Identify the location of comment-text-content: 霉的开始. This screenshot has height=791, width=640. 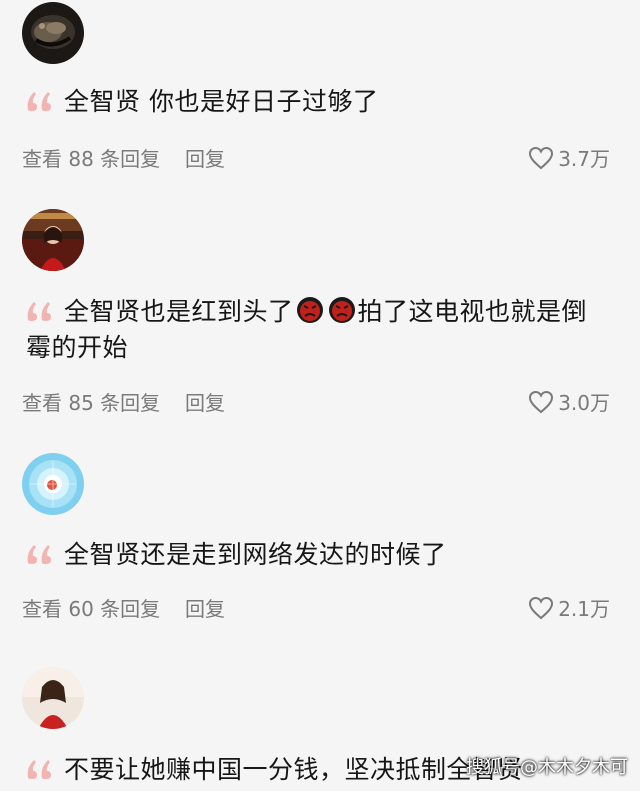
(77, 347).